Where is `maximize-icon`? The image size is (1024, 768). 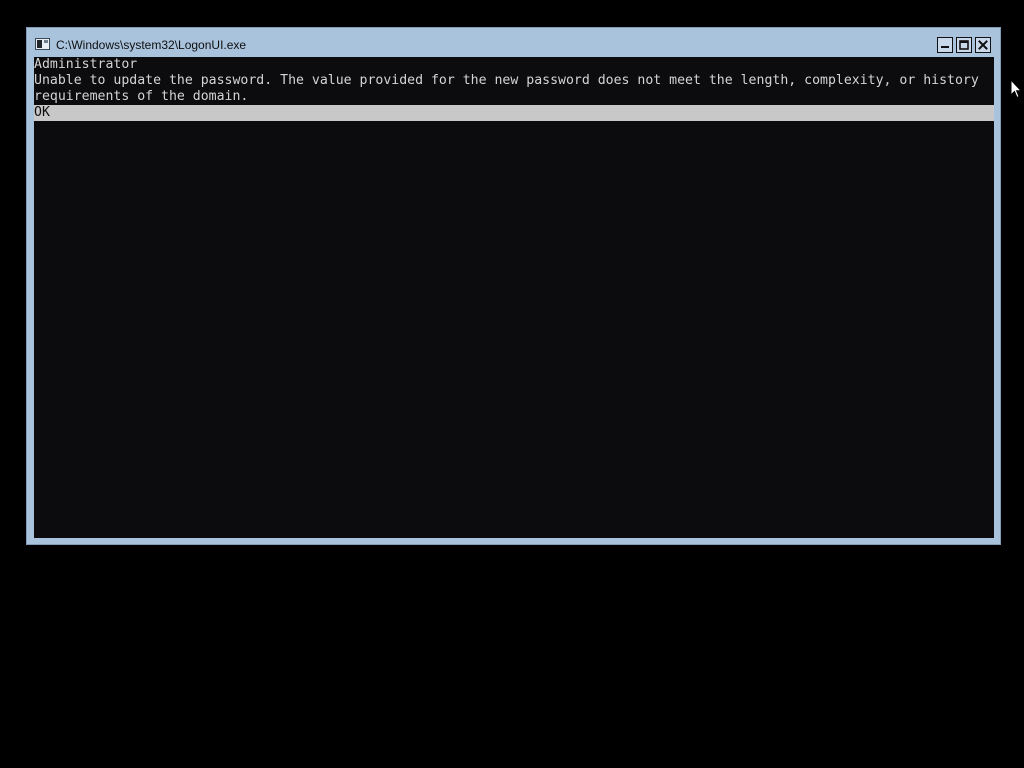 maximize-icon is located at coordinates (964, 45).